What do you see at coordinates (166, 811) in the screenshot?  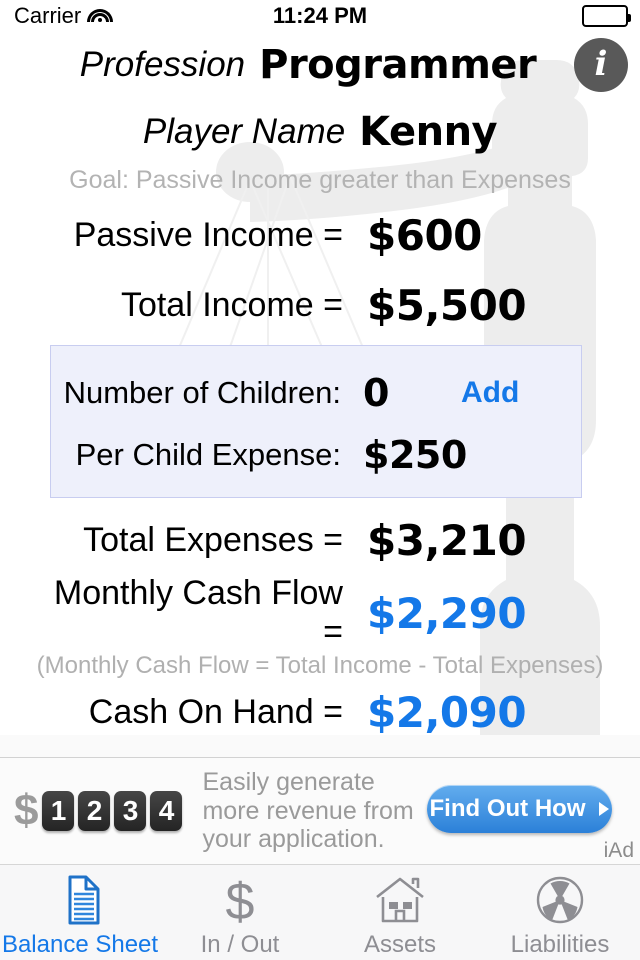 I see `ad-digit-4: 4` at bounding box center [166, 811].